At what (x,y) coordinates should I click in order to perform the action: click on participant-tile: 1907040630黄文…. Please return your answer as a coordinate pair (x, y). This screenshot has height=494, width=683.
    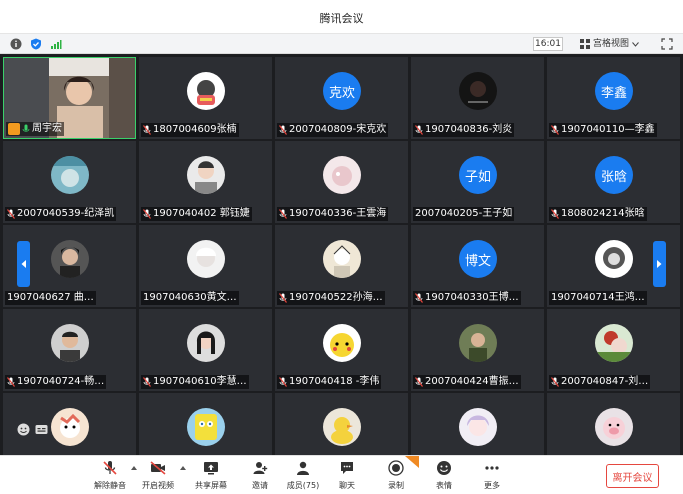
    Looking at the image, I should click on (205, 266).